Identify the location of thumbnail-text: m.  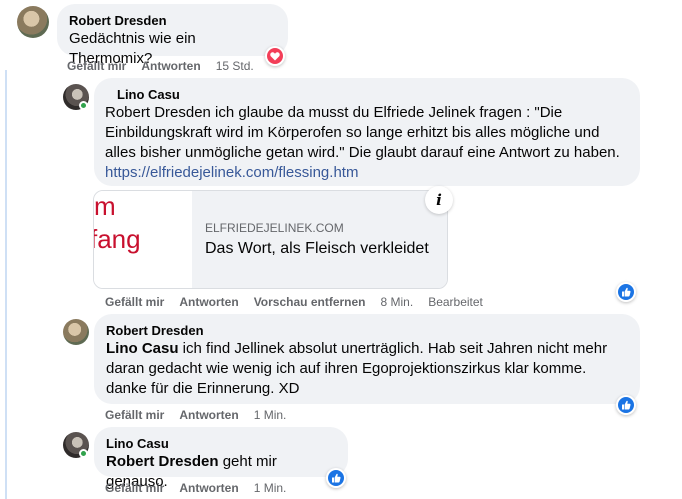
(105, 206).